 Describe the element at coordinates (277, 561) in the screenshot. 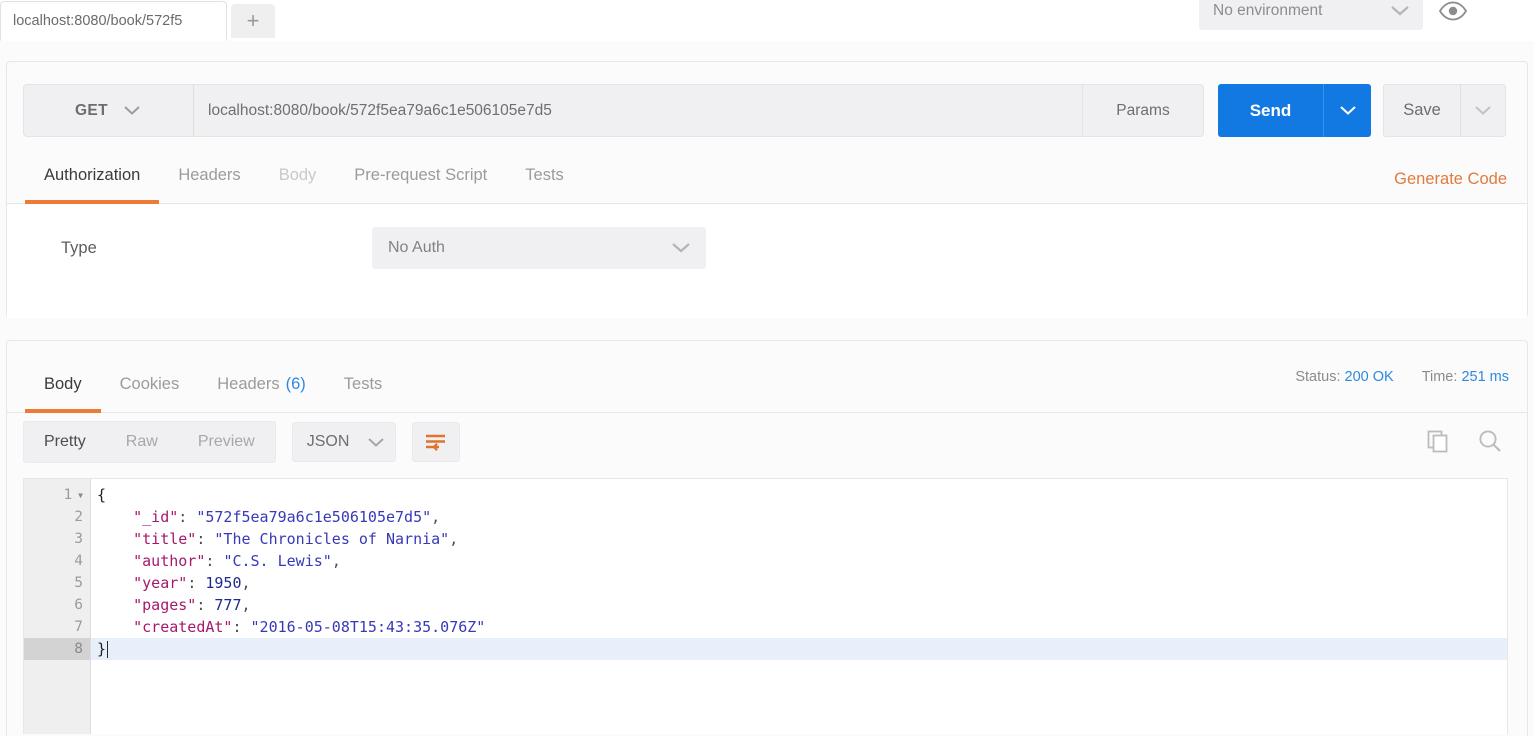

I see `code-token: "C.S. Lewis"` at that location.